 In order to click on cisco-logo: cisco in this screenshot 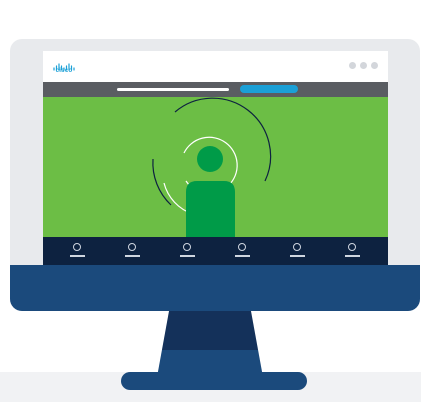, I will do `click(64, 68)`.